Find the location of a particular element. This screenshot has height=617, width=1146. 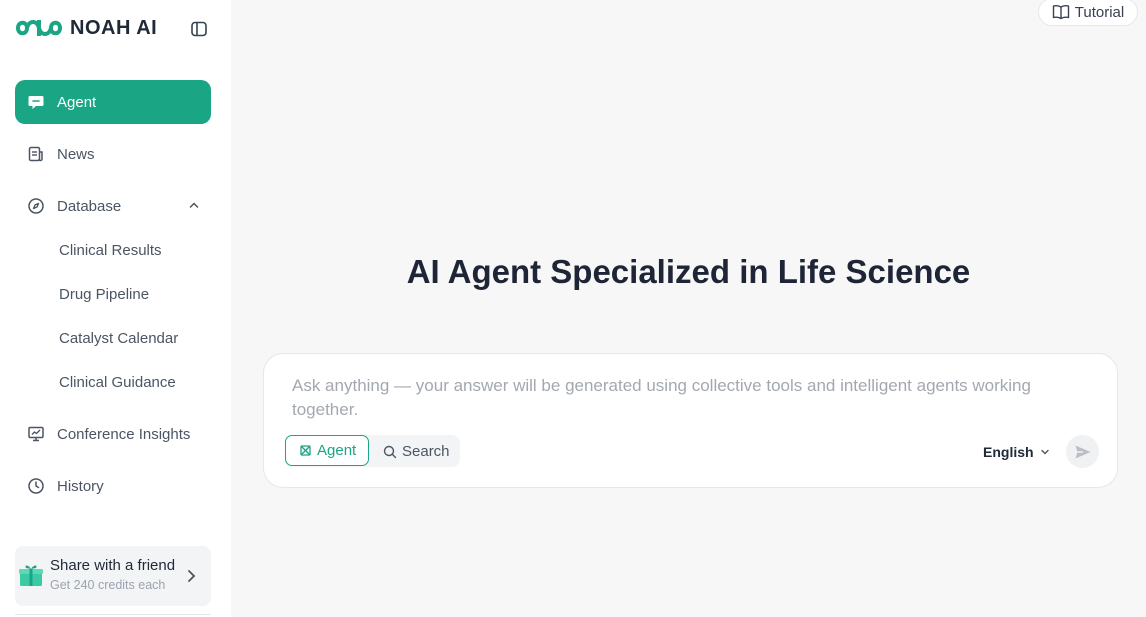

sidebar-subitem-clinical-results: Clinical Results is located at coordinates (110, 250).